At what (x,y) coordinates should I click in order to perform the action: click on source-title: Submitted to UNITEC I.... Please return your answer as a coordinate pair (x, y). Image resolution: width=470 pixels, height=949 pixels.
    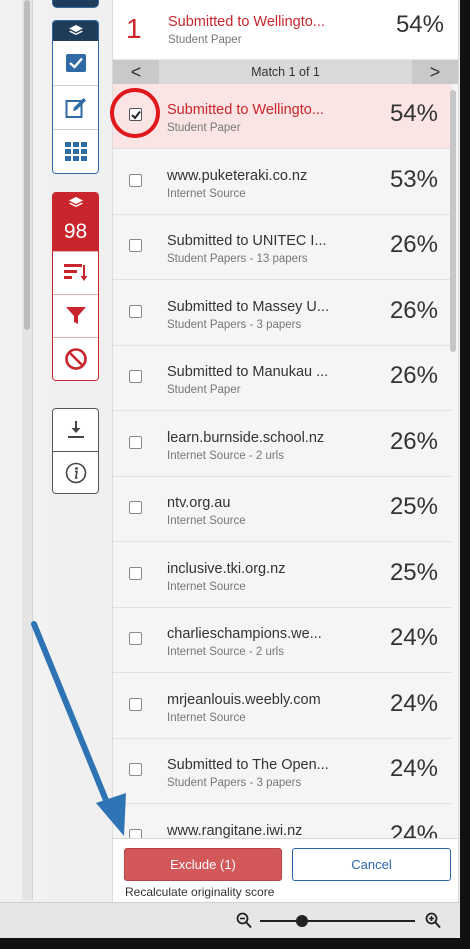
    Looking at the image, I should click on (247, 241).